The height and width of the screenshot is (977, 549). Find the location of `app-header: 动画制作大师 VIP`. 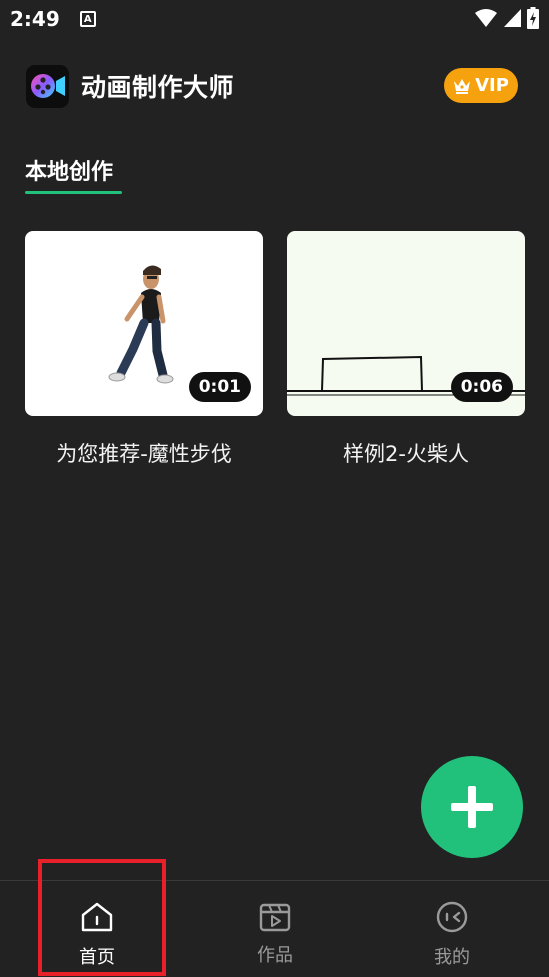

app-header: 动画制作大师 VIP is located at coordinates (275, 86).